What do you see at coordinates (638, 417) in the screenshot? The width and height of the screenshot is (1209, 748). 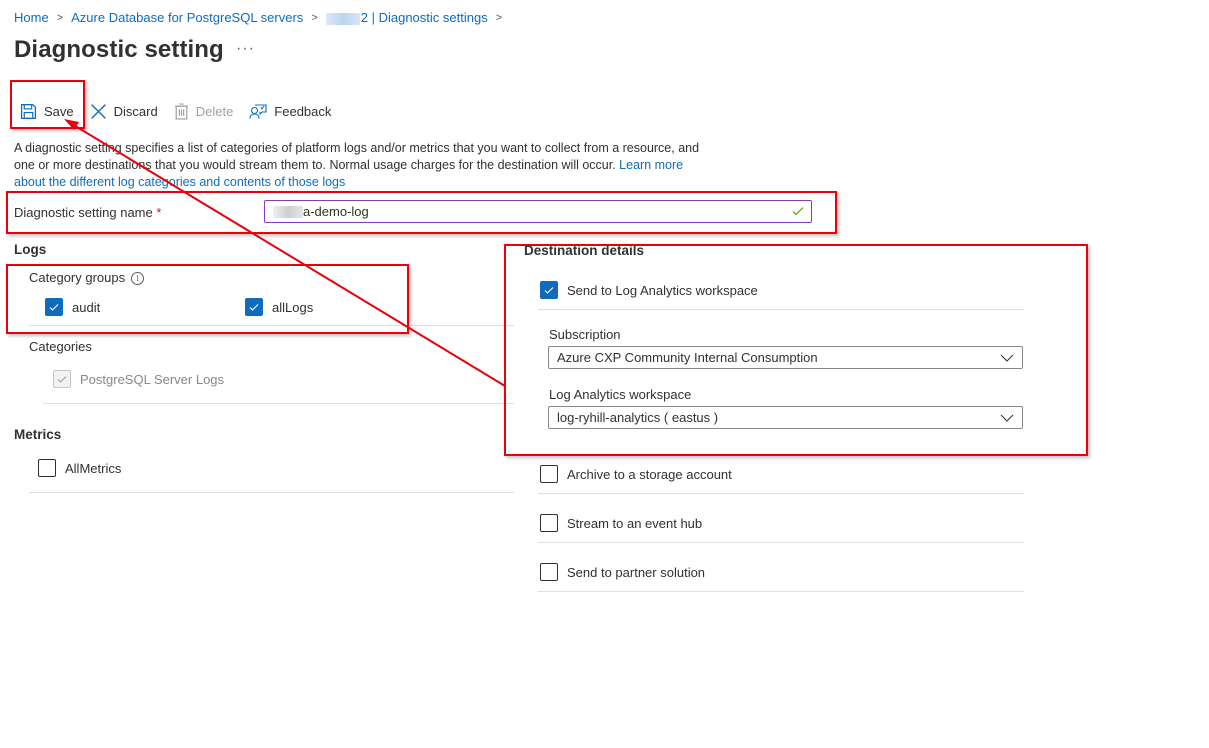 I see `workspace-value: log-ryhill-analytics ( eastus )` at bounding box center [638, 417].